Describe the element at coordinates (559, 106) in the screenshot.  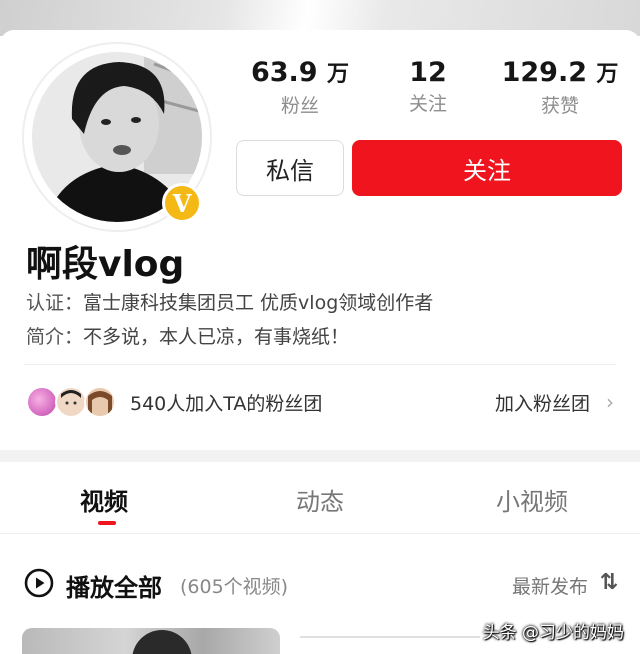
I see `stat-likes-label: 获赞` at that location.